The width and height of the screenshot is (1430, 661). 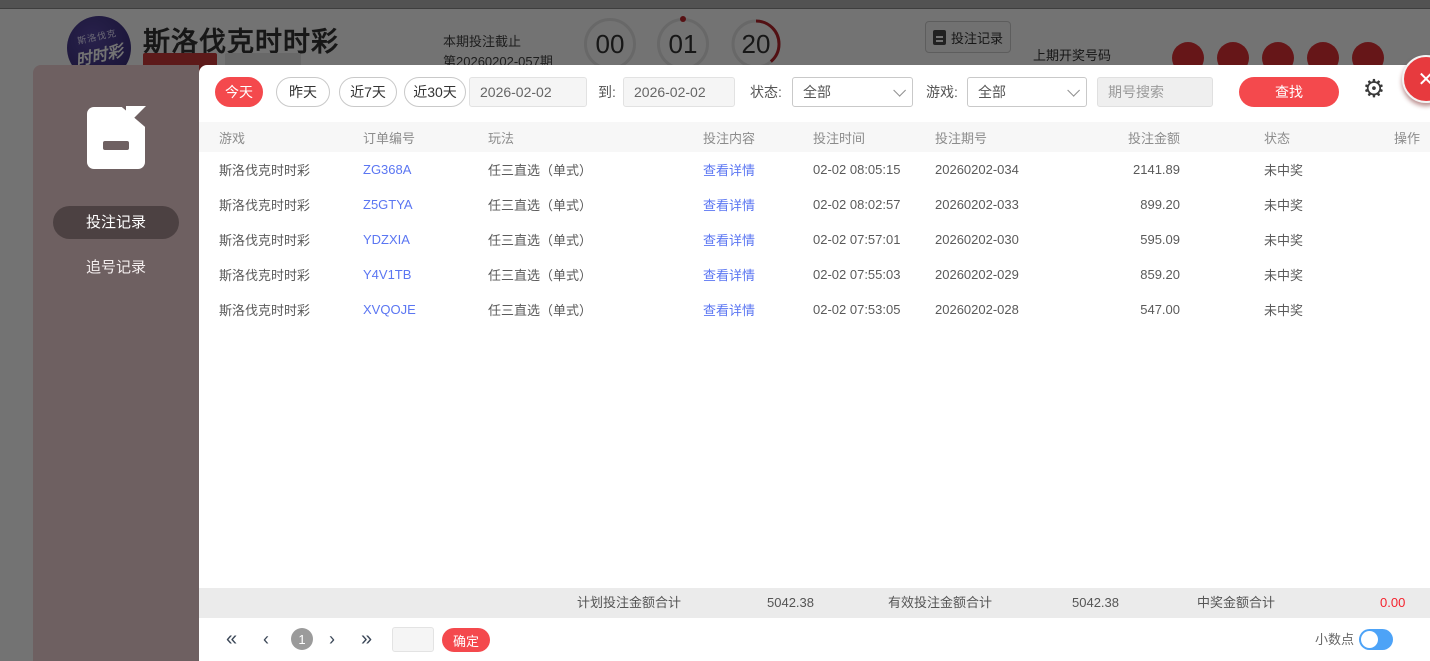 I want to click on last-page-button: », so click(x=366, y=639).